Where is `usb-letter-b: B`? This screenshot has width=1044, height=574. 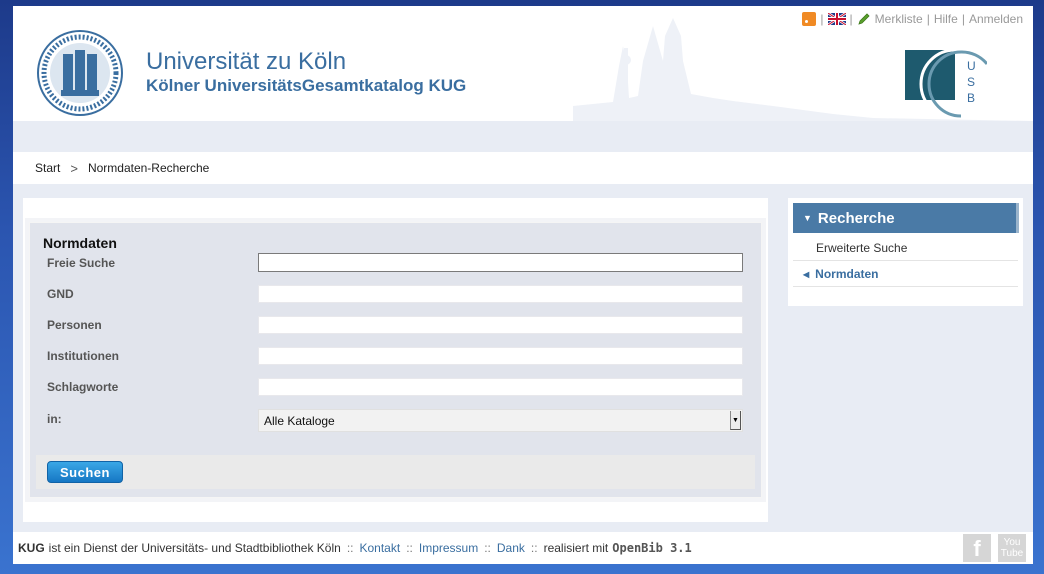 usb-letter-b: B is located at coordinates (971, 98).